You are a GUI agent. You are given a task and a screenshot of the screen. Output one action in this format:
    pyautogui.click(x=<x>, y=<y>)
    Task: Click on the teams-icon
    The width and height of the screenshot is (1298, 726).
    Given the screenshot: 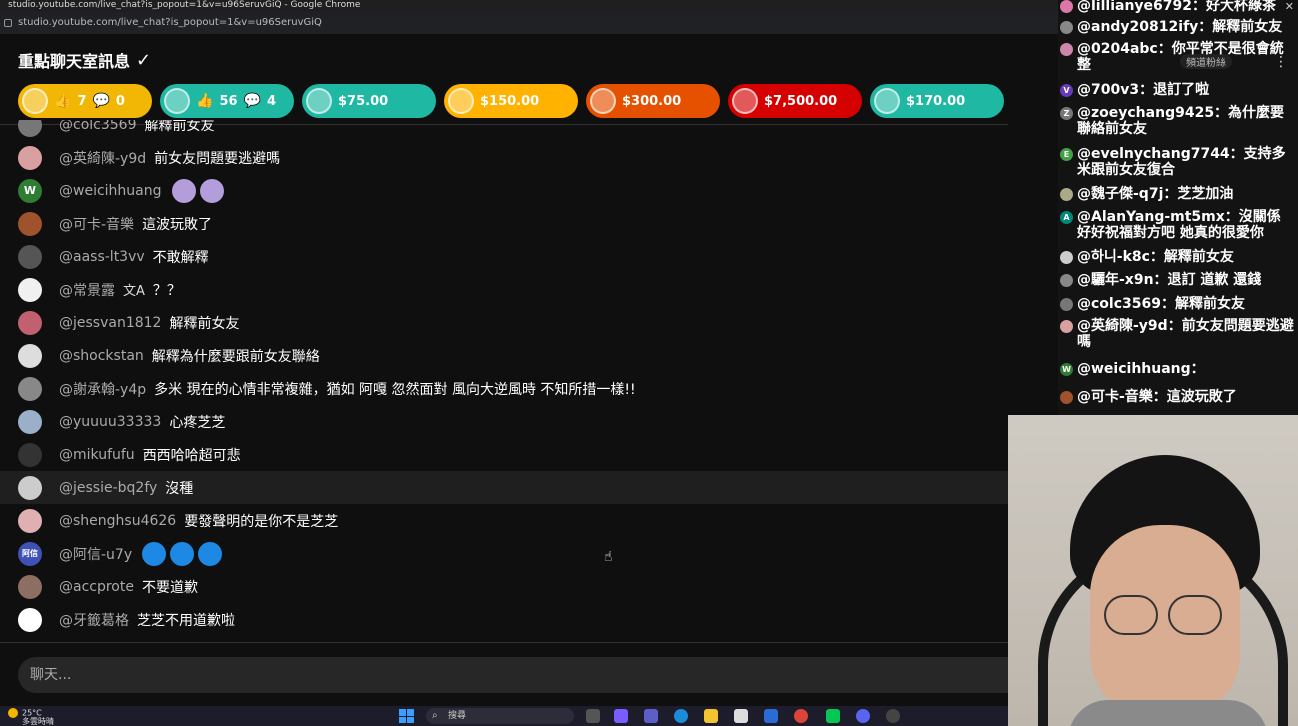 What is the action you would take?
    pyautogui.click(x=651, y=716)
    